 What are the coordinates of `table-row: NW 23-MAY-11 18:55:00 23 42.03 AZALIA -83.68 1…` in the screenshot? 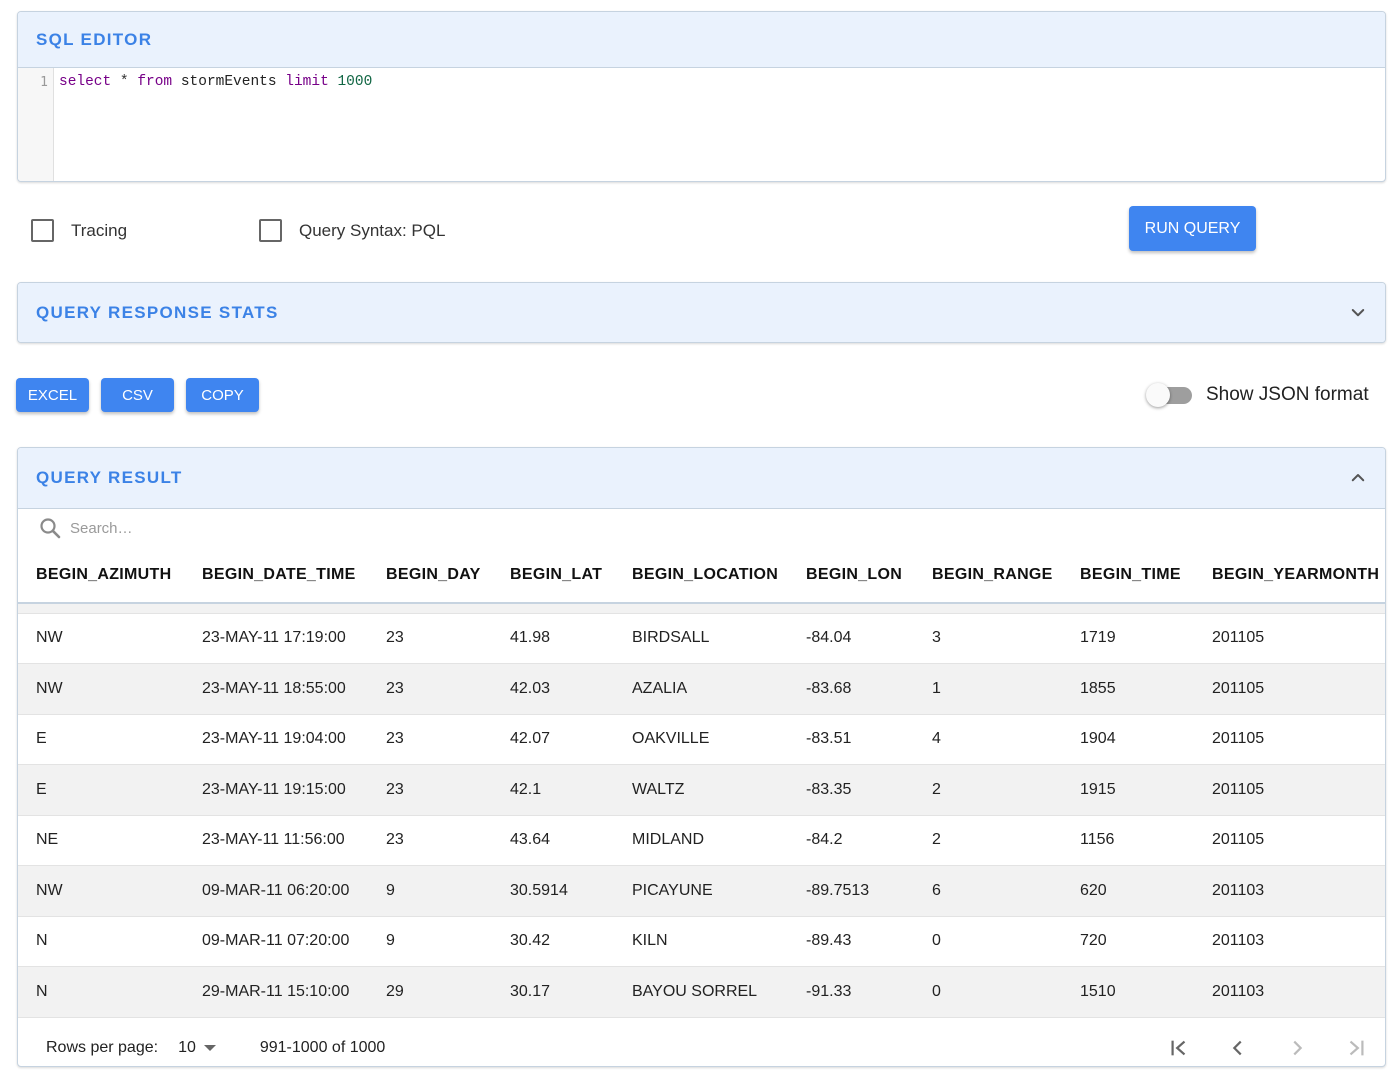 It's located at (701, 689).